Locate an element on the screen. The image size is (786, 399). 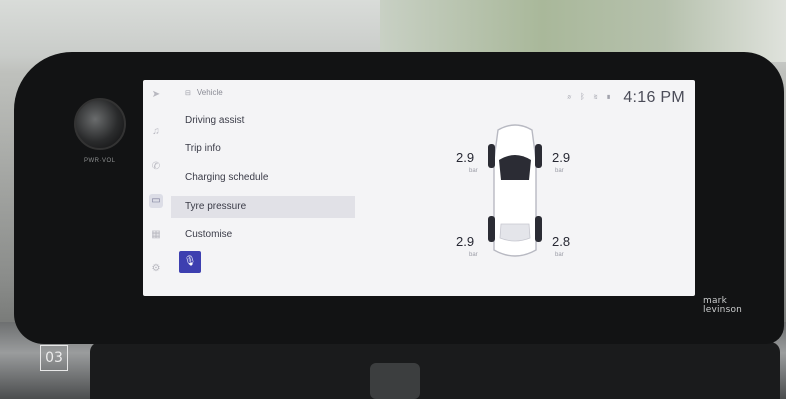
car-top-view-icon is located at coordinates (515, 190).